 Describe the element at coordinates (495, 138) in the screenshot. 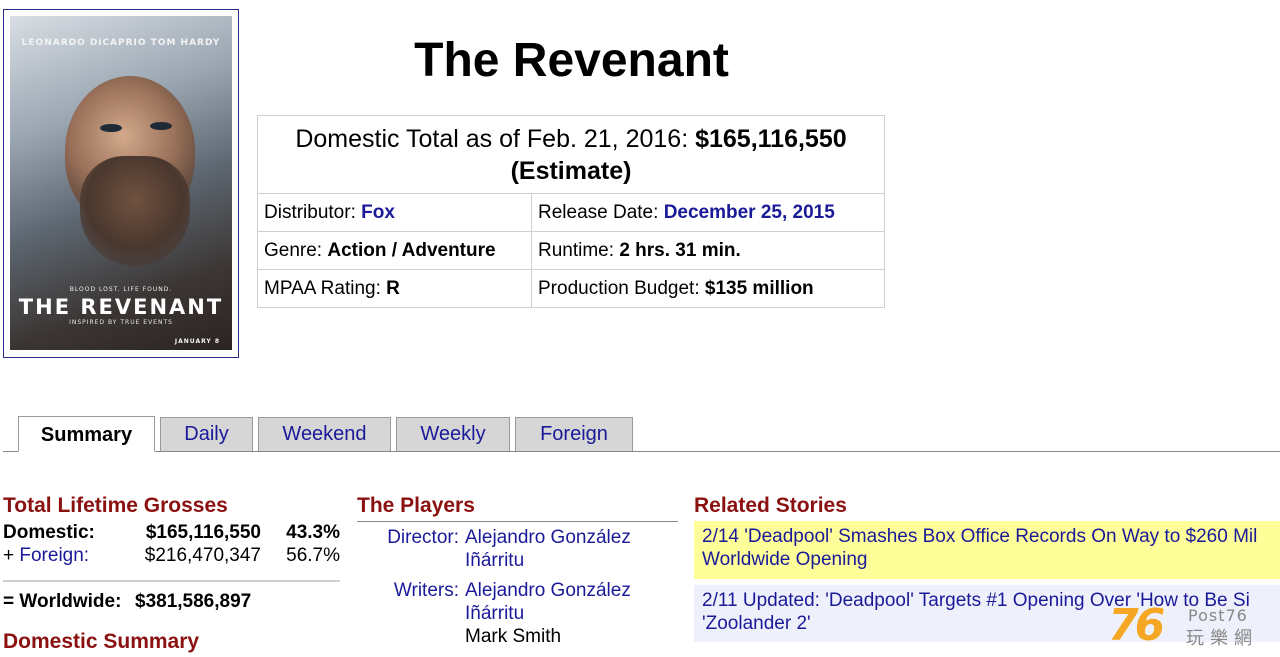

I see `domestic-total-label: Domestic Total as of Feb. 21, 2016:` at that location.